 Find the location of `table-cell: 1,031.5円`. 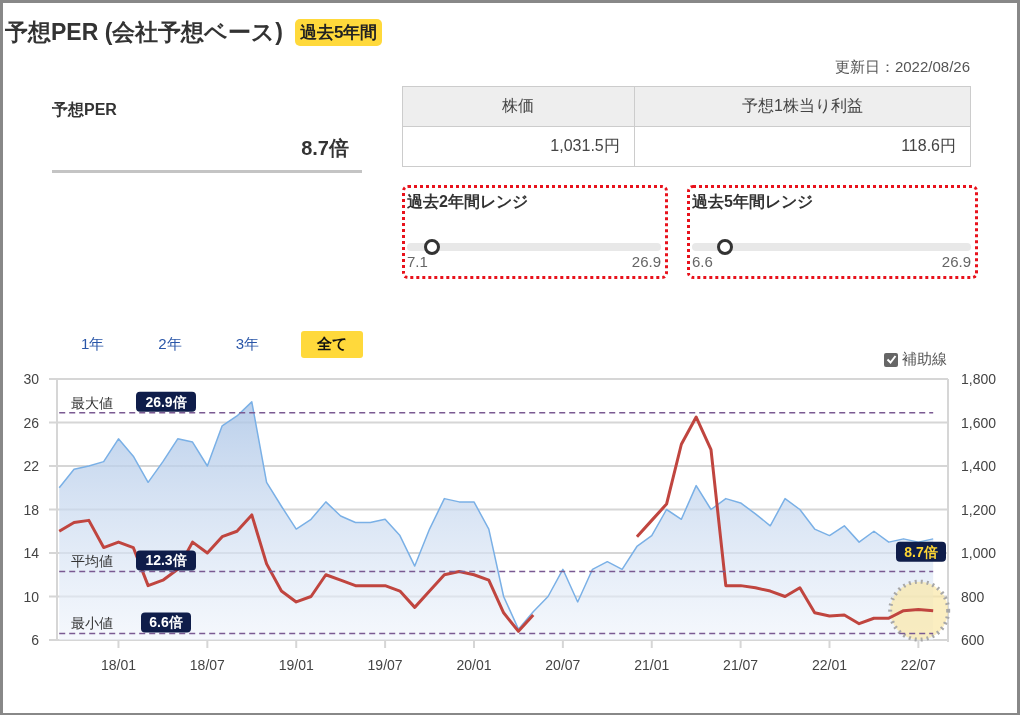

table-cell: 1,031.5円 is located at coordinates (518, 146).